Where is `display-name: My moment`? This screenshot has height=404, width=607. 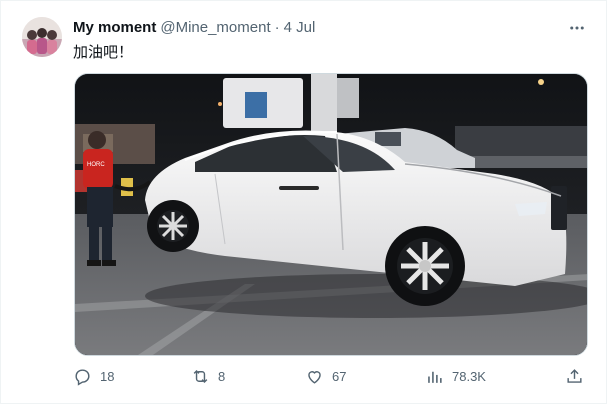 display-name: My moment is located at coordinates (114, 27).